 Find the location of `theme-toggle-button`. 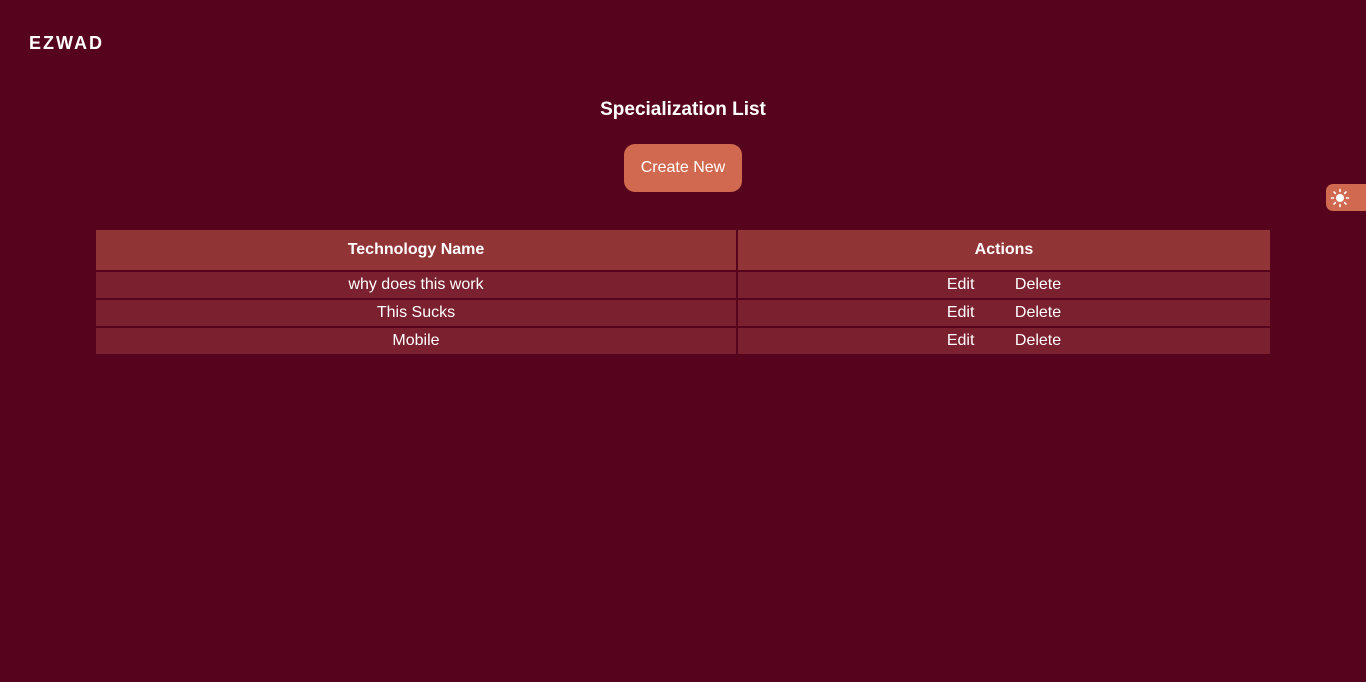

theme-toggle-button is located at coordinates (1346, 197).